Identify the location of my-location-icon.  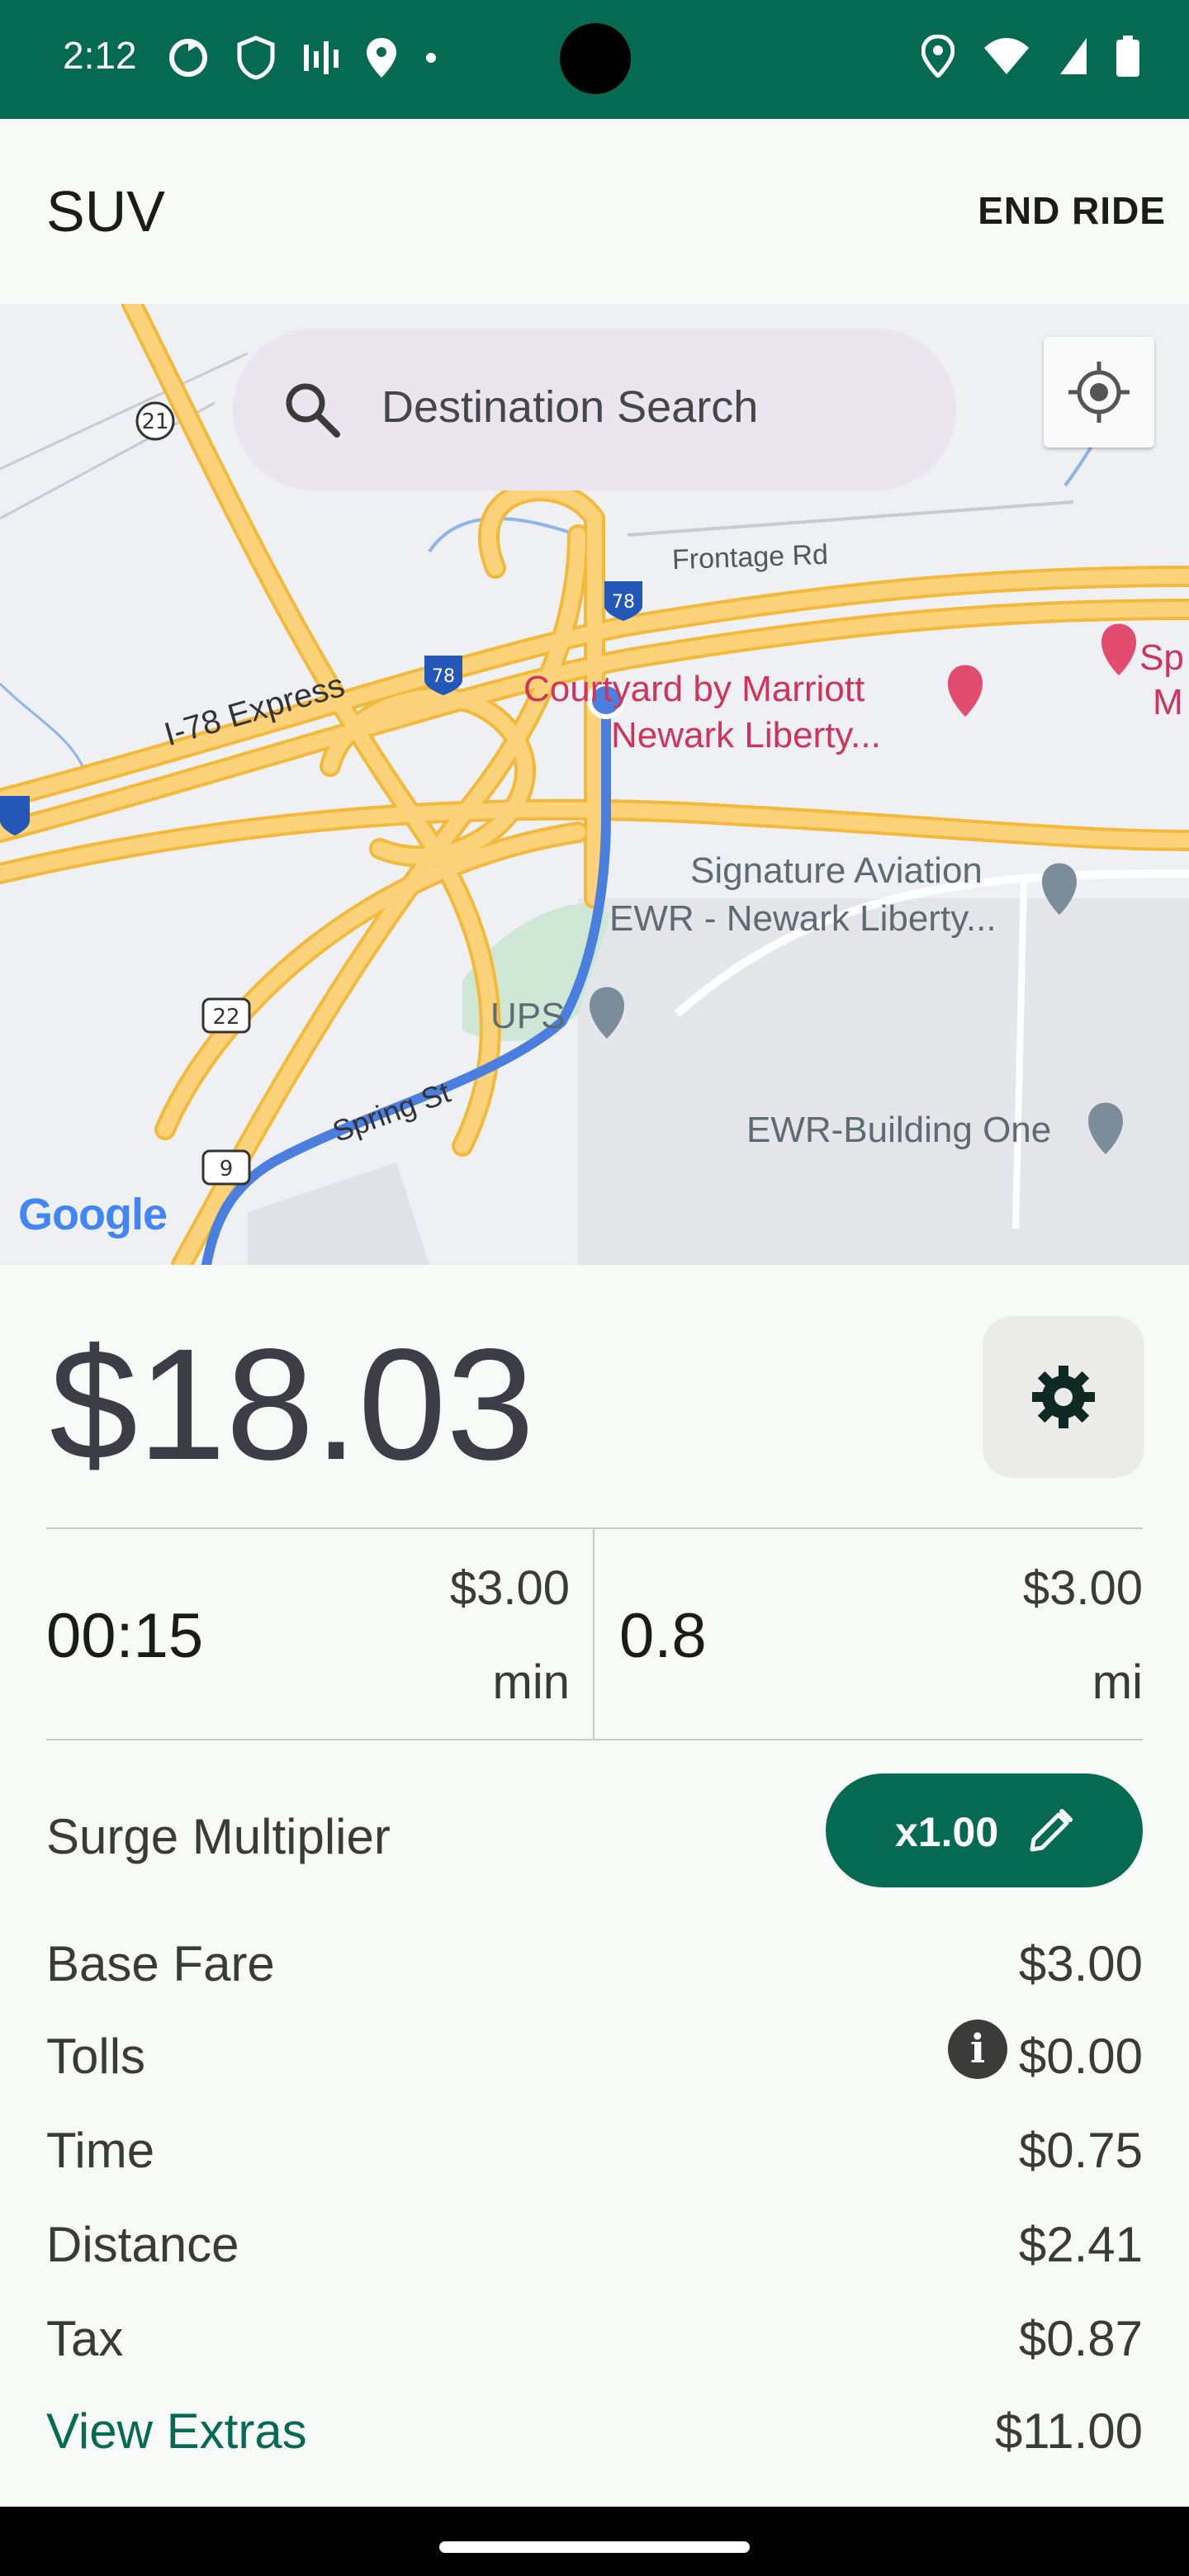
(1099, 392).